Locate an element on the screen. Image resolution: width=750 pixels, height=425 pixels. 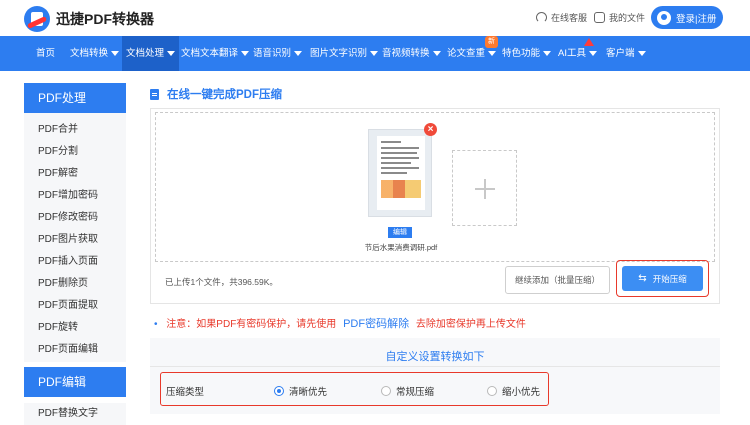
nav-label: 文档文本翻译 is located at coordinates (210, 53).